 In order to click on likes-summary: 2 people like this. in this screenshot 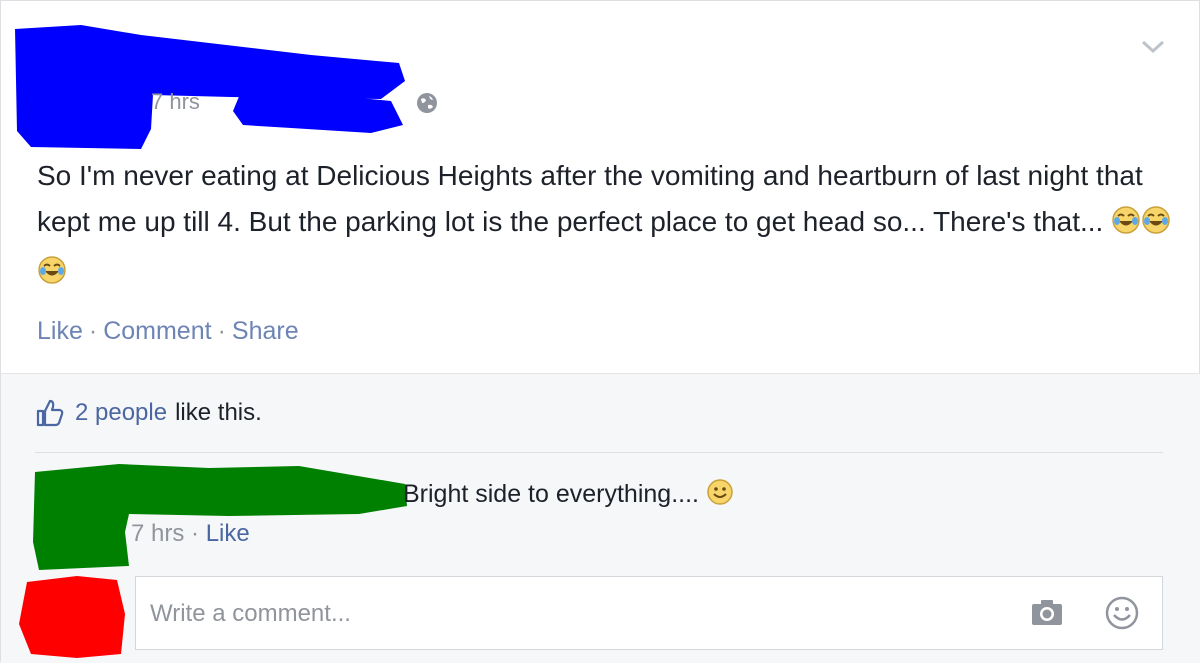, I will do `click(148, 413)`.